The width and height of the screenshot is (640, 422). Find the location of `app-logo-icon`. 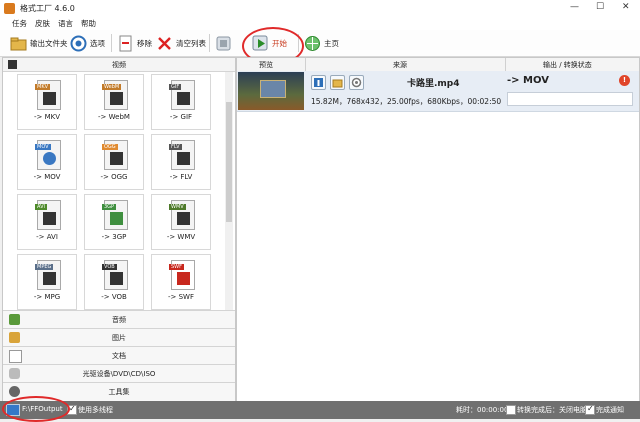

app-logo-icon is located at coordinates (9, 8).